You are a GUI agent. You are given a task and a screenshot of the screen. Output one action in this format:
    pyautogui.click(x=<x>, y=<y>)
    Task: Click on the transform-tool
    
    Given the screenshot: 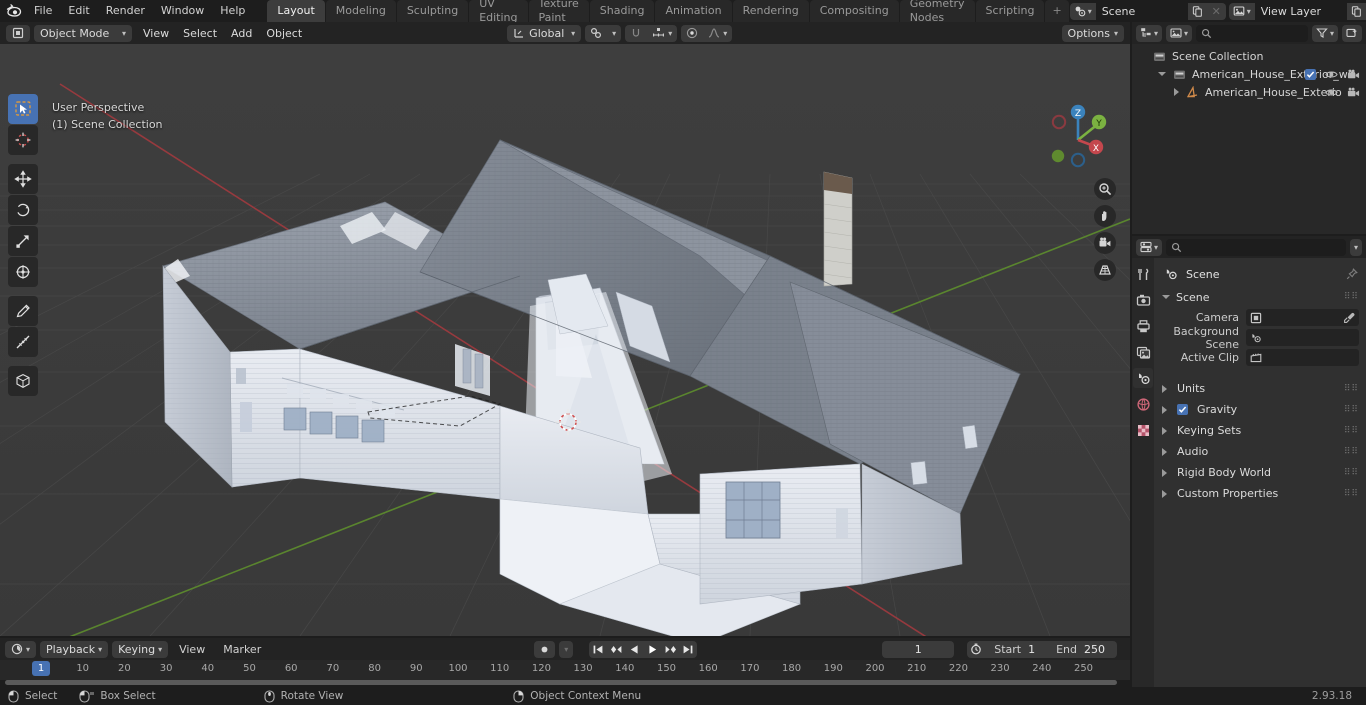 What is the action you would take?
    pyautogui.click(x=23, y=272)
    